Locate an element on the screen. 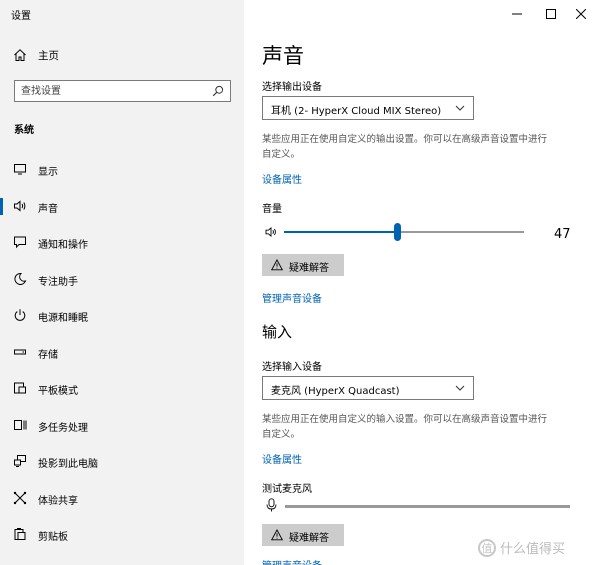 This screenshot has height=565, width=600. input-section-heading: 输入 is located at coordinates (277, 332).